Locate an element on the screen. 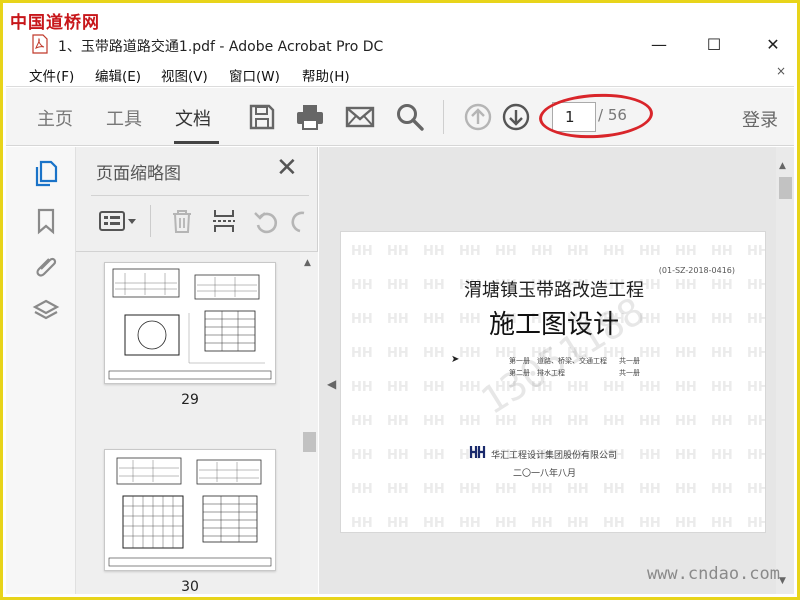 The image size is (800, 600). close-document-button: × is located at coordinates (781, 71).